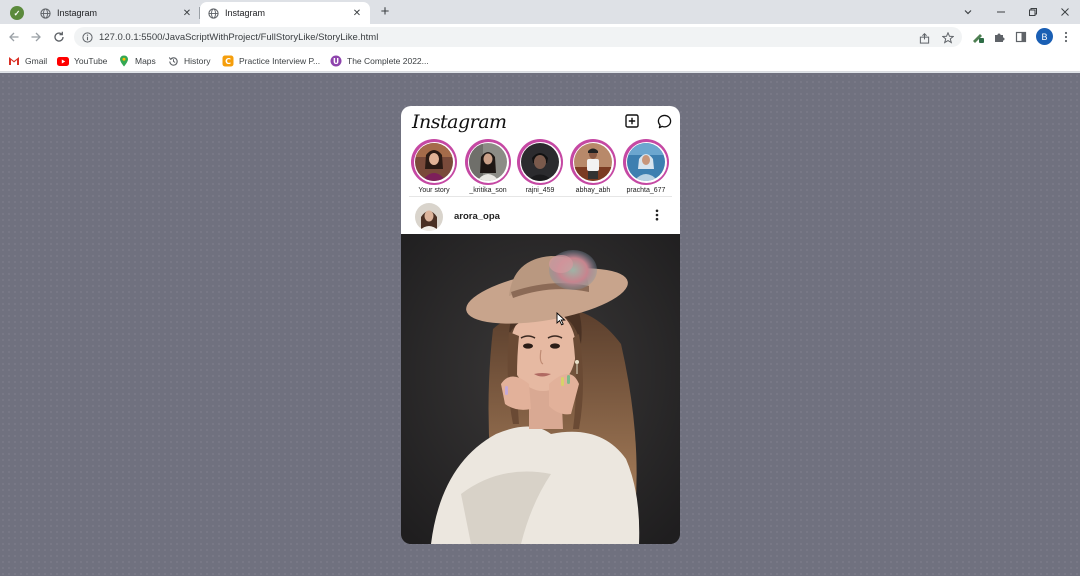 The height and width of the screenshot is (576, 1080). I want to click on story-item: prachta_677, so click(646, 166).